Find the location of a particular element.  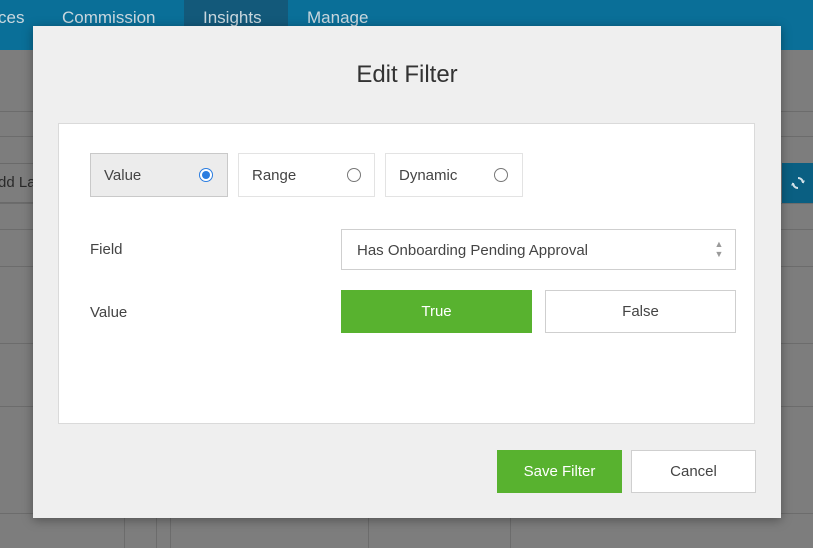

modal-title: Edit Filter is located at coordinates (407, 74).